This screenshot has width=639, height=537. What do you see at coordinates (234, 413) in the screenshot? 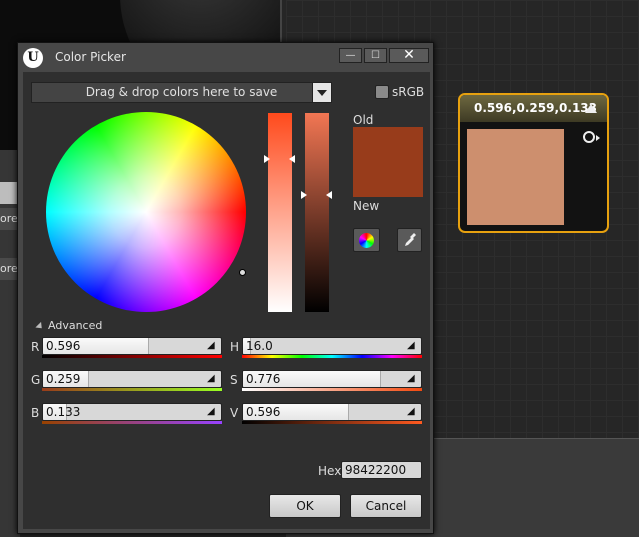
I see `v-label: V` at bounding box center [234, 413].